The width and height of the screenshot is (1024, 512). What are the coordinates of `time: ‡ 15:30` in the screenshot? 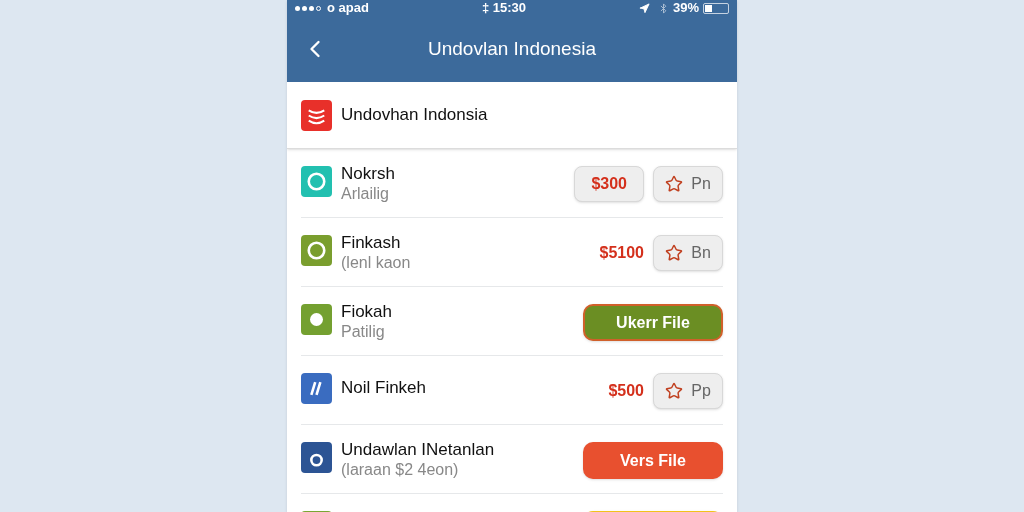 It's located at (503, 9).